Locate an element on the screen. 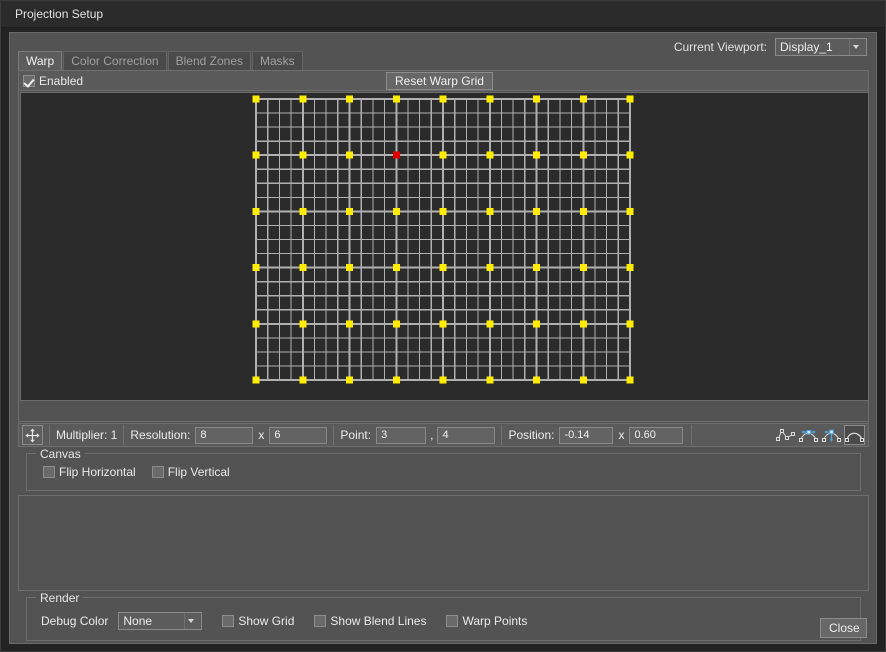  debug-color-select: None is located at coordinates (160, 621).